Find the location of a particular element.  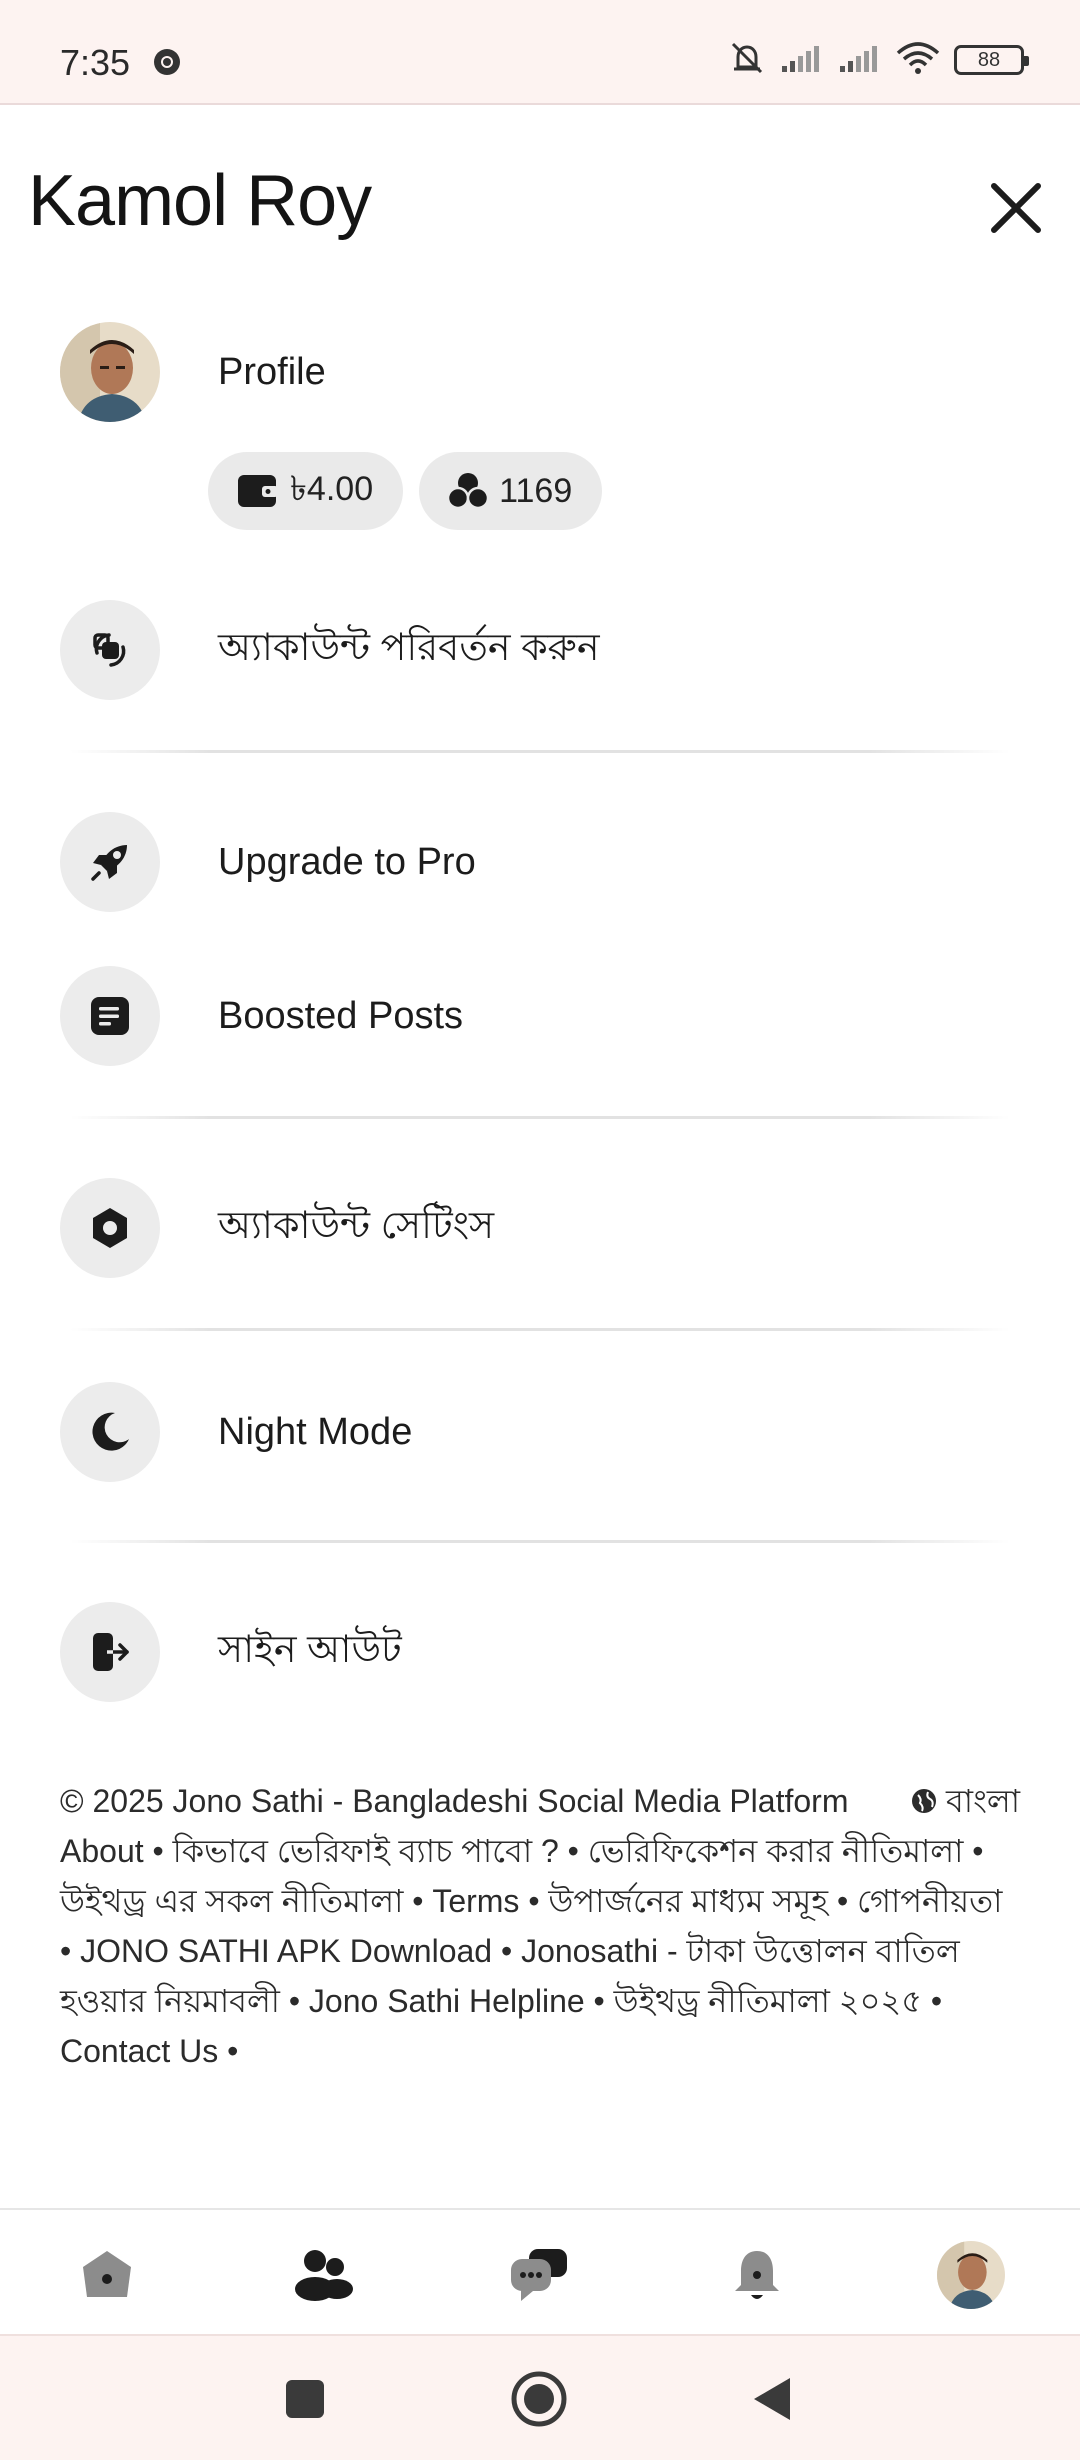

nav-notifications is located at coordinates (757, 2275).